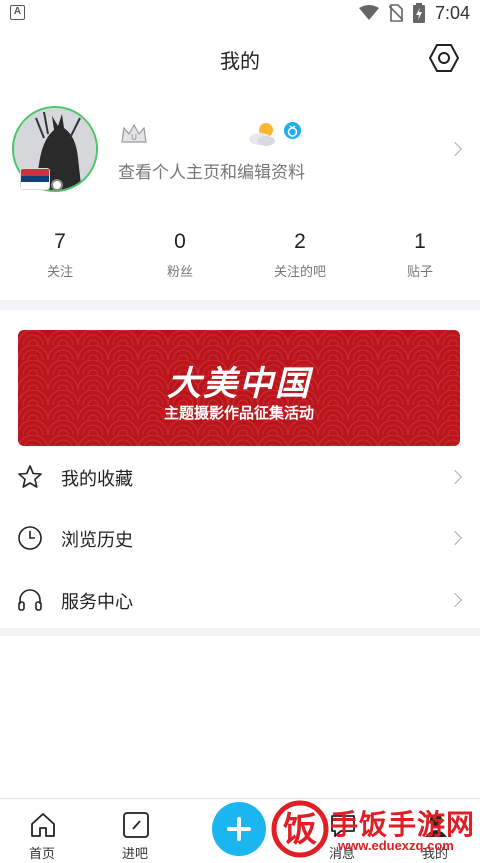  What do you see at coordinates (97, 479) in the screenshot?
I see `menu-label: 我的收藏` at bounding box center [97, 479].